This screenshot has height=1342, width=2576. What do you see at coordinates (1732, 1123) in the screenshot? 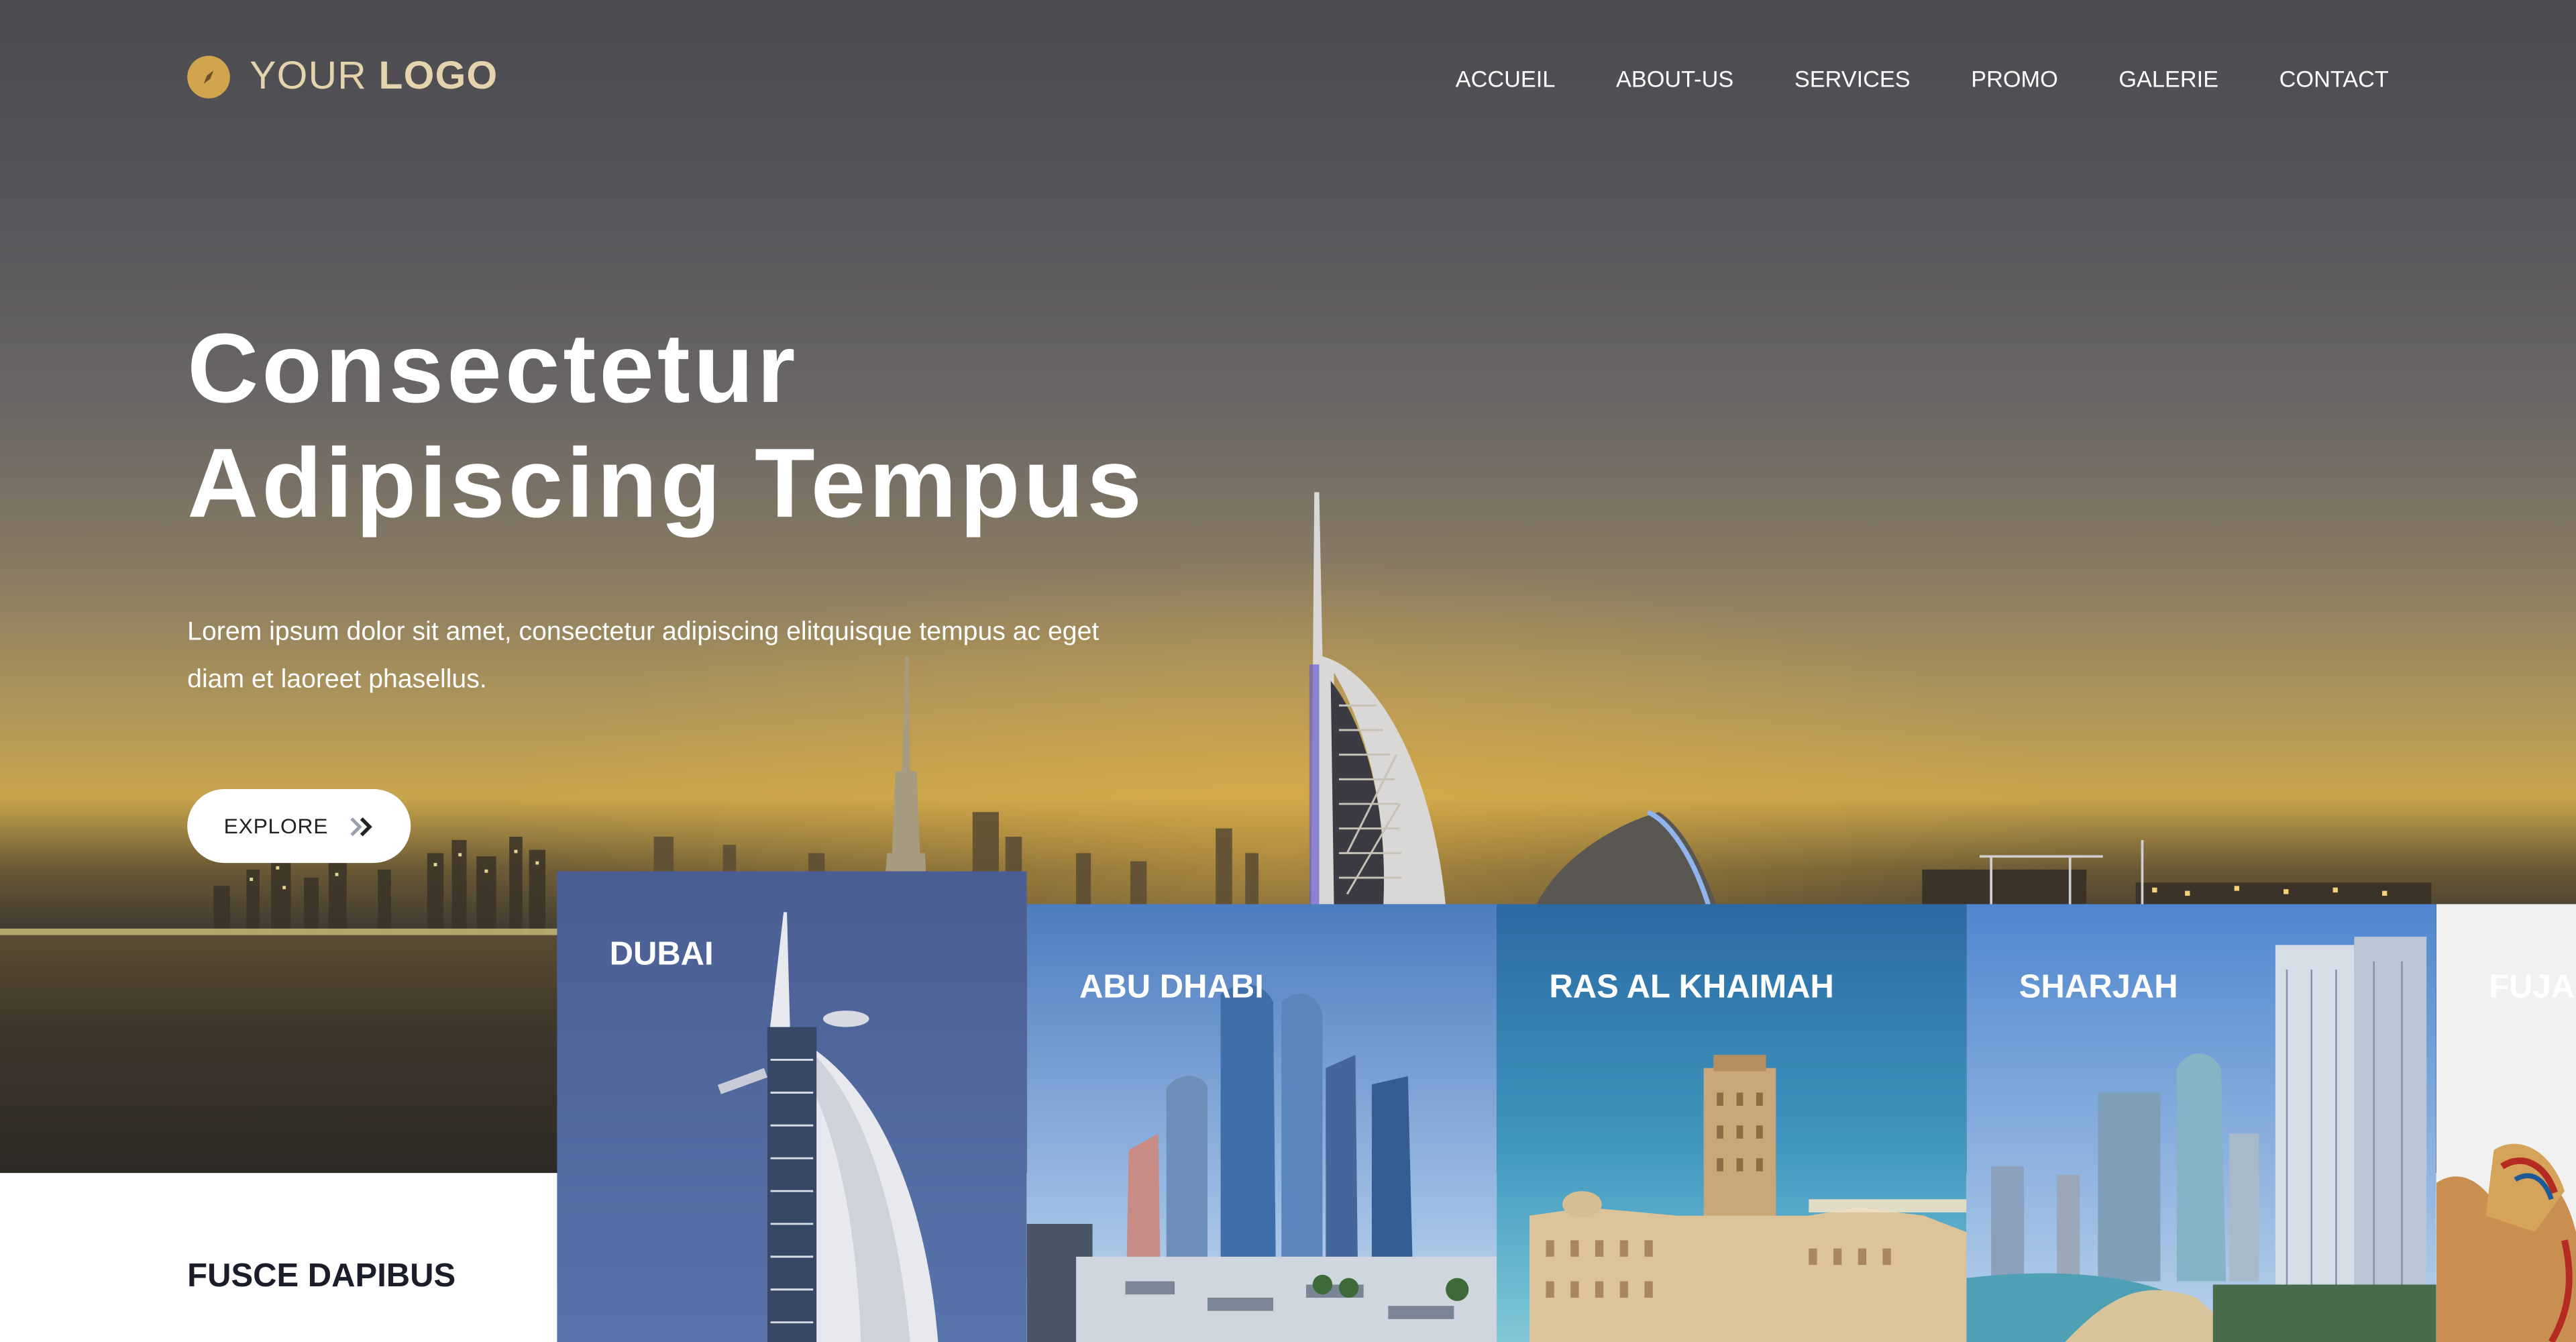
I see `city-card-ras-al-khaimah: RAS AL KHAIMAH` at bounding box center [1732, 1123].